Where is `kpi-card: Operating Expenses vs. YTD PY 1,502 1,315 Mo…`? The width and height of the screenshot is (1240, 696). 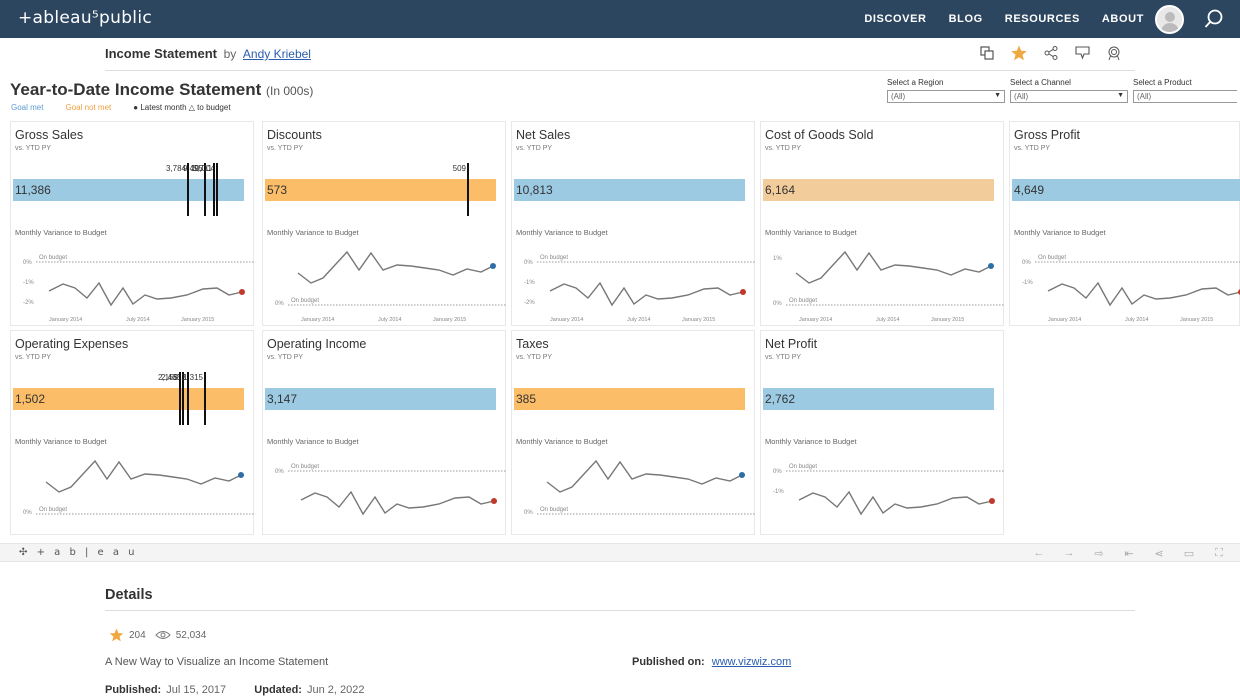 kpi-card: Operating Expenses vs. YTD PY 1,502 1,315 Mo… is located at coordinates (132, 432).